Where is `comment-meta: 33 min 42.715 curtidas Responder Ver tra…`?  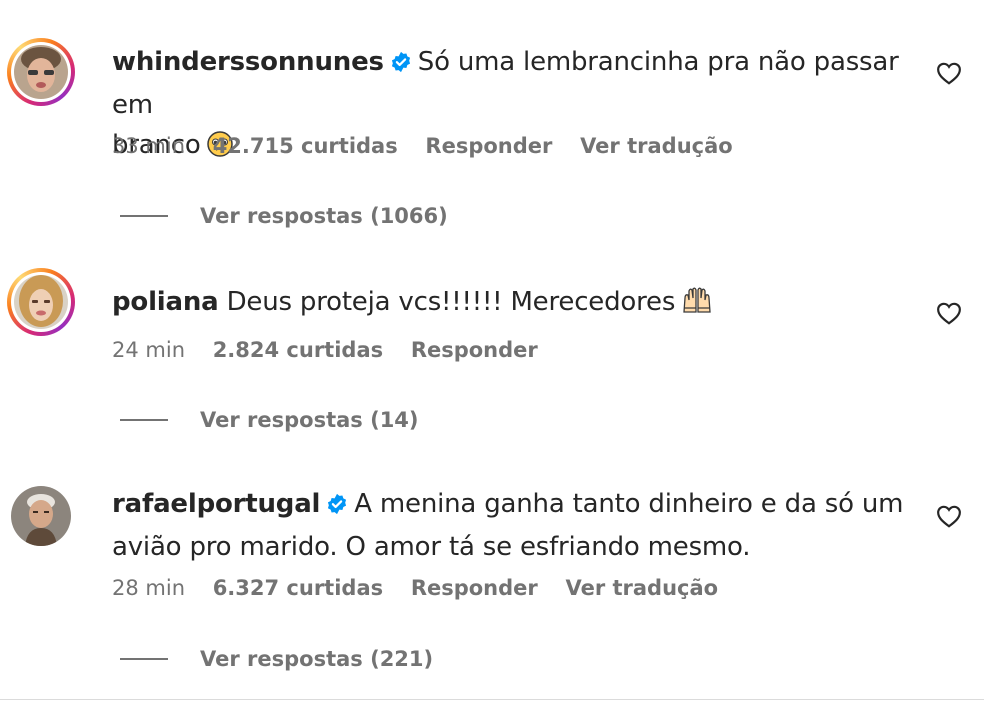 comment-meta: 33 min 42.715 curtidas Responder Ver tra… is located at coordinates (433, 146).